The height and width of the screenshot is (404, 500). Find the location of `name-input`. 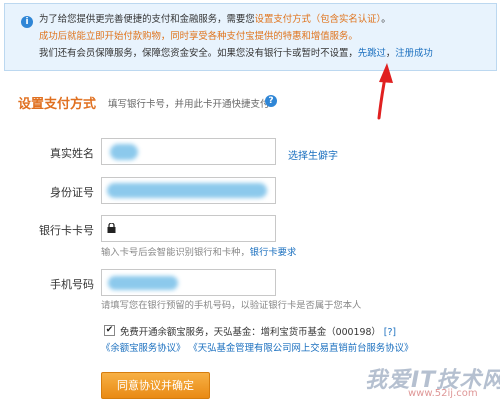

name-input is located at coordinates (188, 151).